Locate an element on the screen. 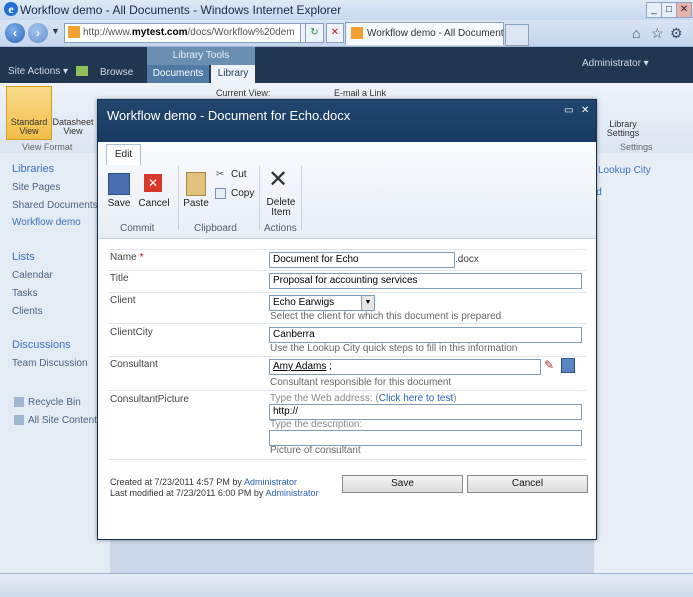 The height and width of the screenshot is (597, 693). library-tools-label: Library Tools is located at coordinates (201, 56).